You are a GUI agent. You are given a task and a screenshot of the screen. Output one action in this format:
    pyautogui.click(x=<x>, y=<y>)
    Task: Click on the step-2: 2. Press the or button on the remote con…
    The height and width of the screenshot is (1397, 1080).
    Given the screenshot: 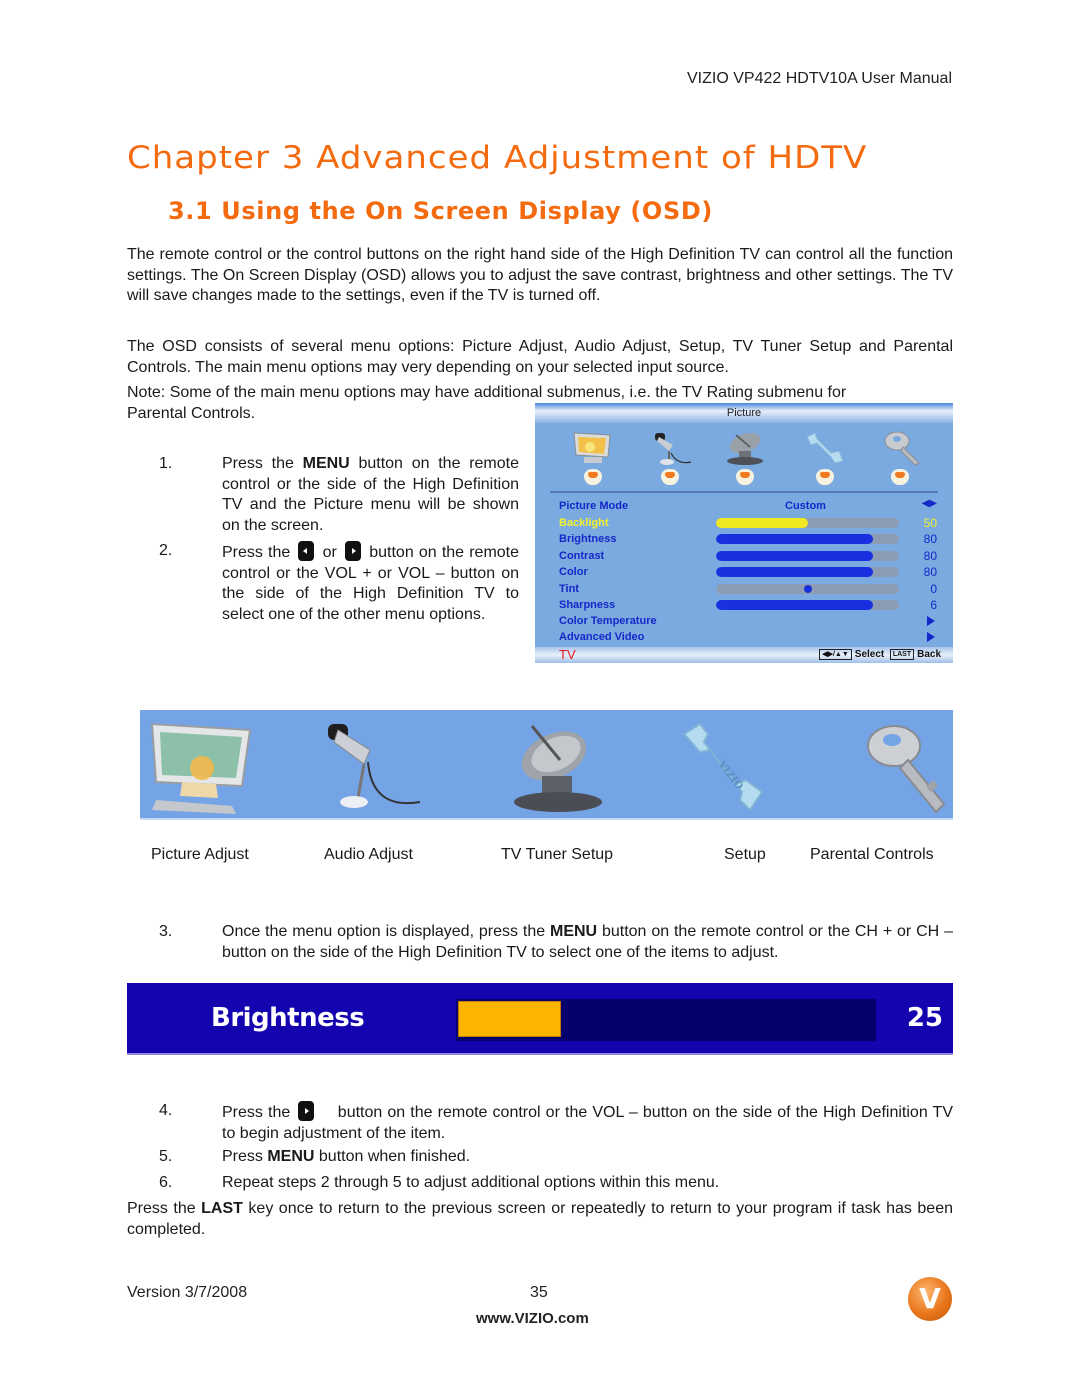 What is the action you would take?
    pyautogui.click(x=339, y=593)
    